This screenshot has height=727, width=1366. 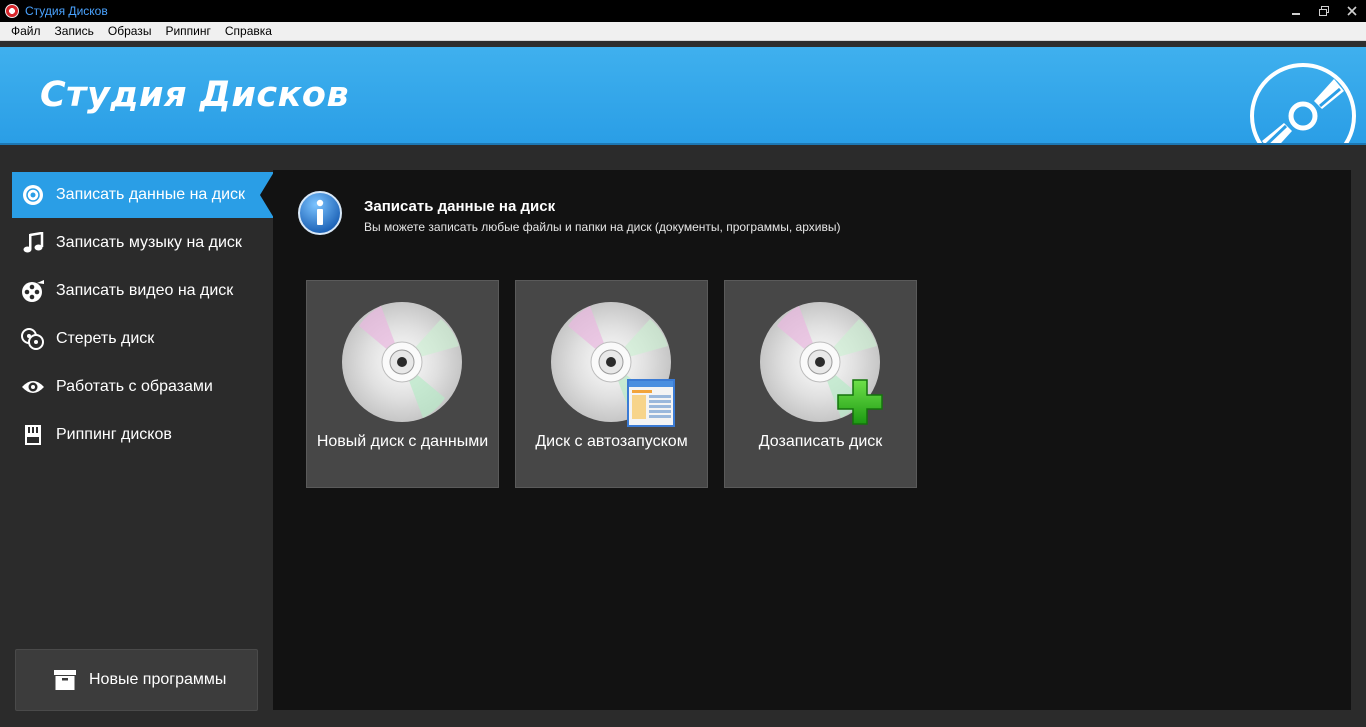 What do you see at coordinates (74, 31) in the screenshot?
I see `menu-record: Запись` at bounding box center [74, 31].